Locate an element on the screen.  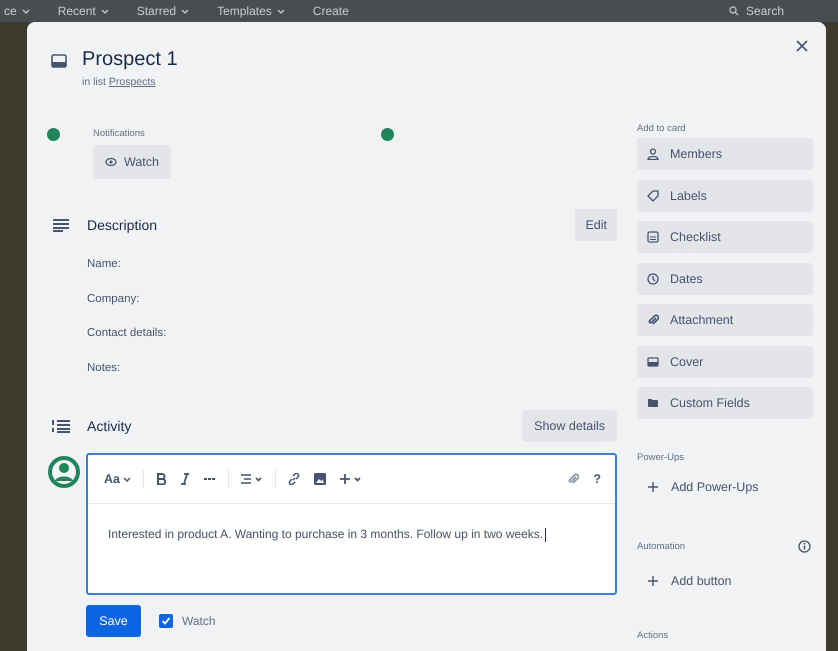
card-title: Prospect 1 is located at coordinates (130, 59).